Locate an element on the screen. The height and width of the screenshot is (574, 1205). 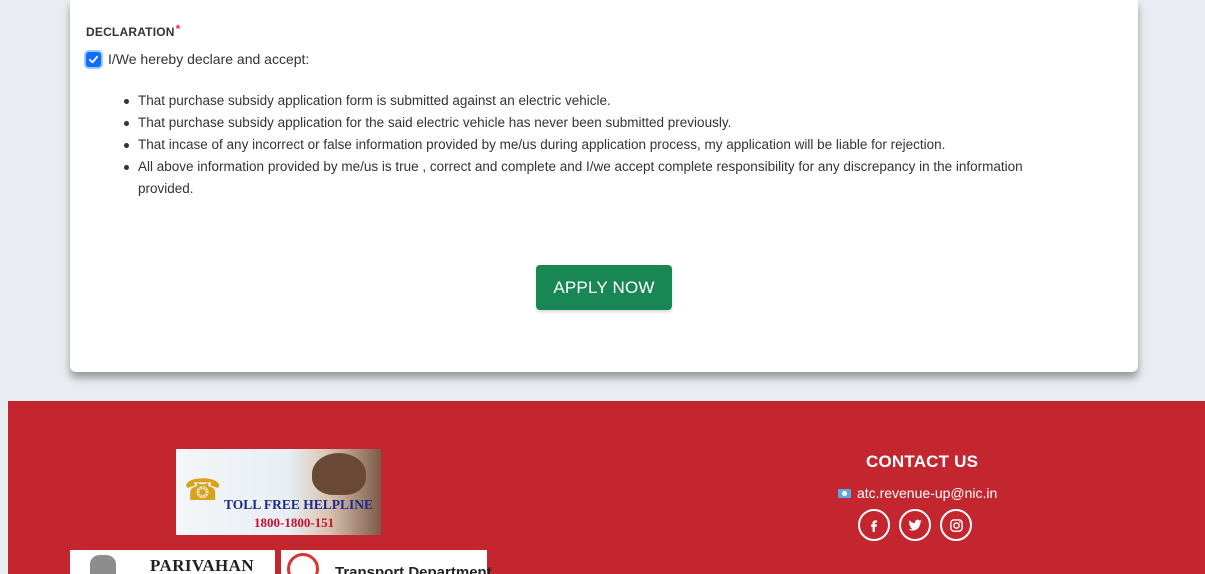
apply-now-button: APPLY NOW is located at coordinates (604, 287).